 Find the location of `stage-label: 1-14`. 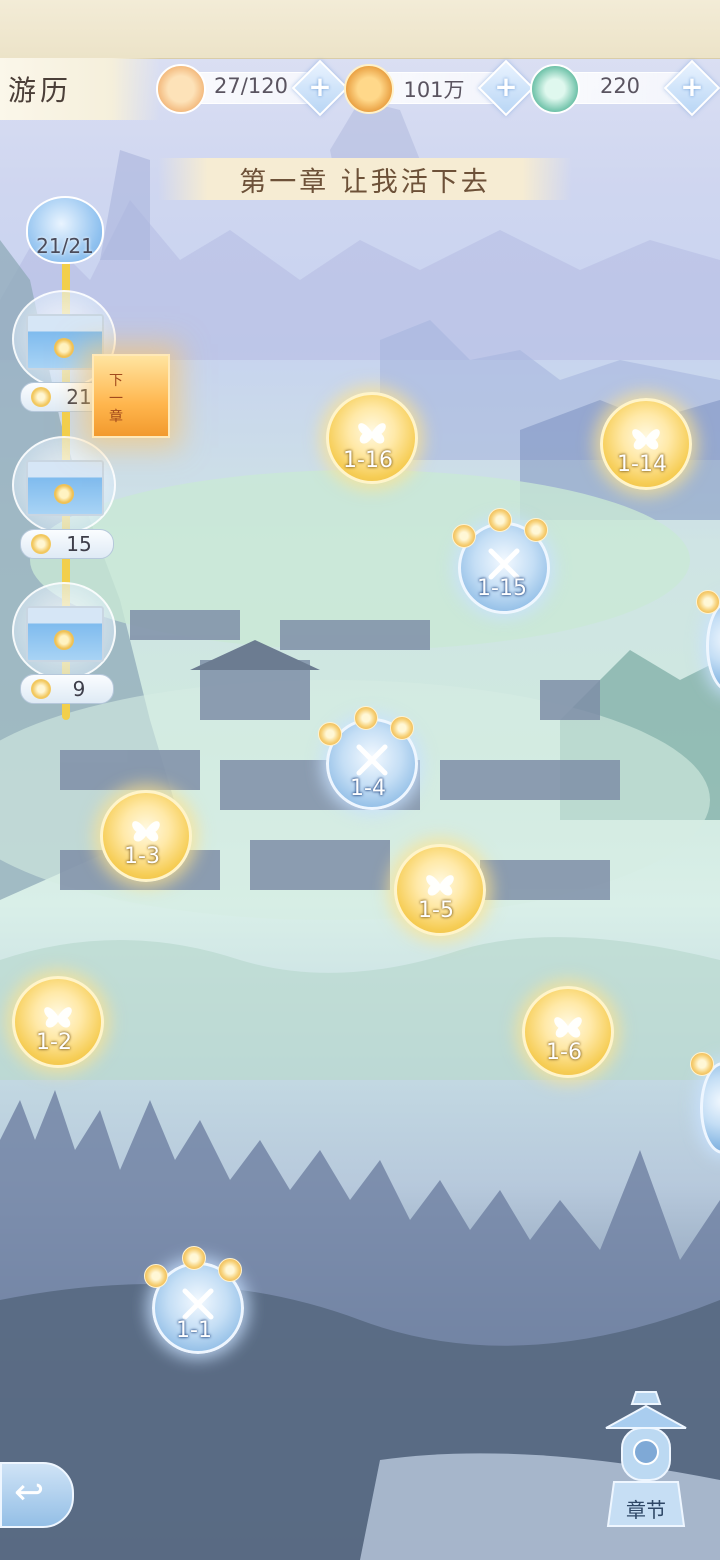

stage-label: 1-14 is located at coordinates (642, 464).